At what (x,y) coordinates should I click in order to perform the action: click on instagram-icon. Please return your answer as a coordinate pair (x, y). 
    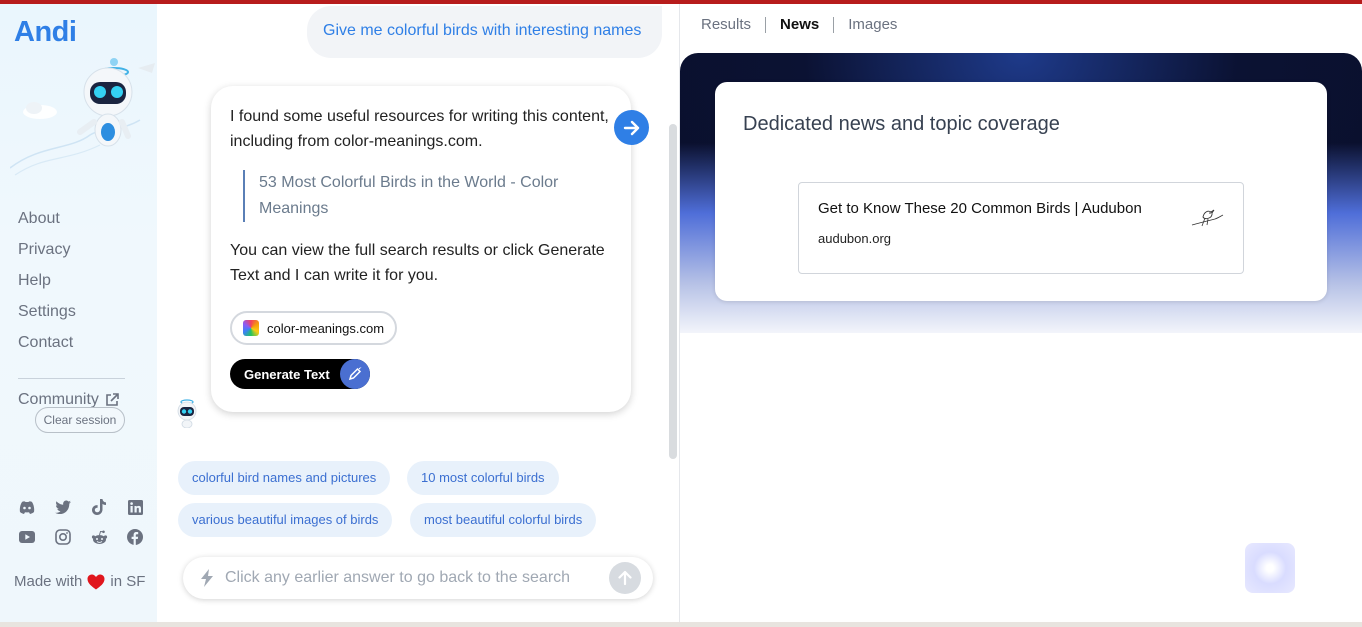
    Looking at the image, I should click on (63, 537).